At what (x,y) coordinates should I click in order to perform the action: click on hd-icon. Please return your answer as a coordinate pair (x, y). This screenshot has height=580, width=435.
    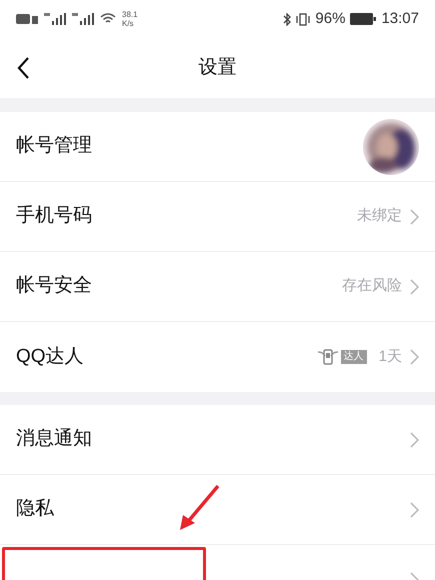
    Looking at the image, I should click on (27, 19).